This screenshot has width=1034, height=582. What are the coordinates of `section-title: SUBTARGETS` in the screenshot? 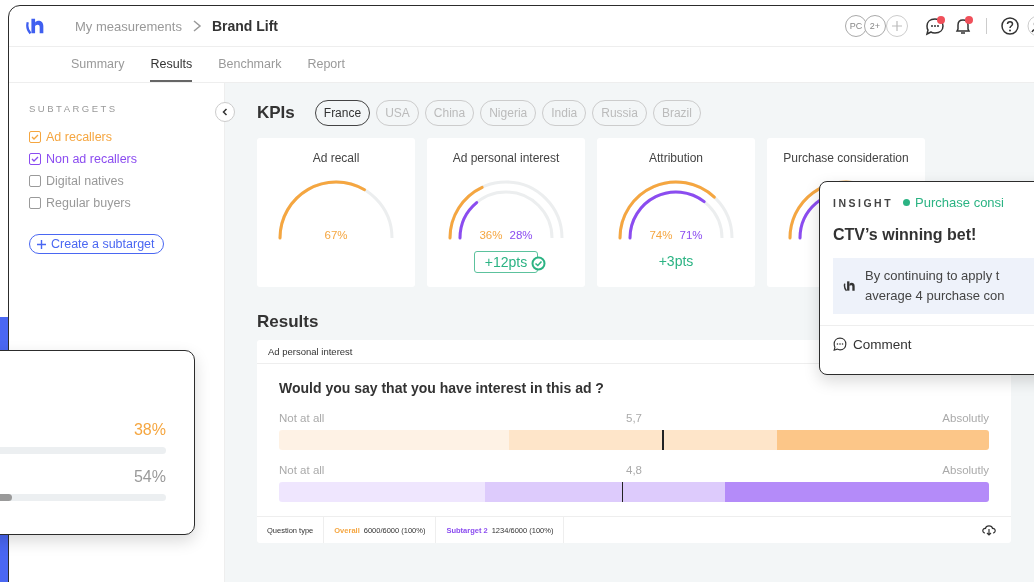 It's located at (74, 108).